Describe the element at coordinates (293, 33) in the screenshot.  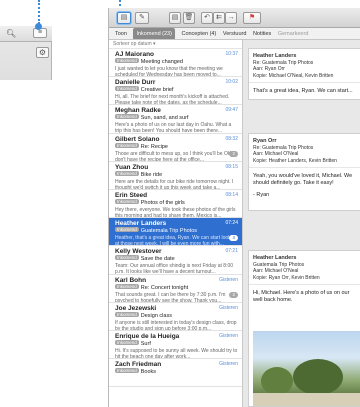
I see `favorite-flagged: Gemarkeerd` at that location.